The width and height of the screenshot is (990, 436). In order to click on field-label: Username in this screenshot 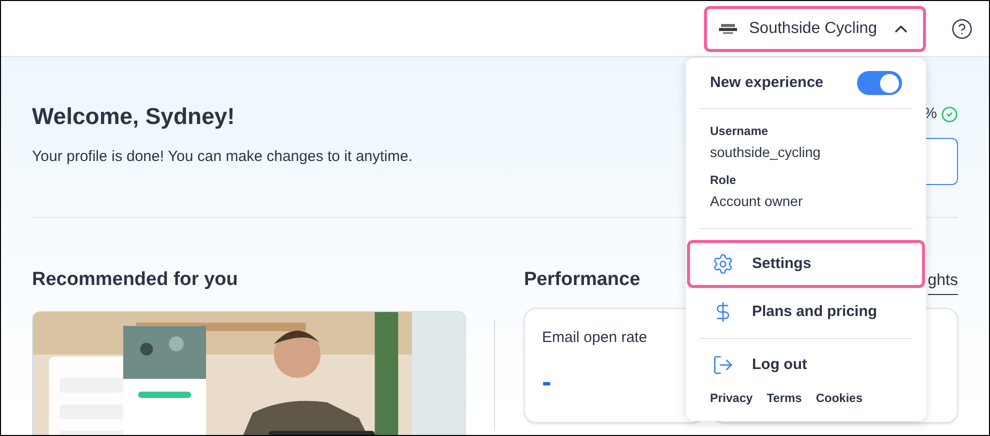, I will do `click(740, 131)`.